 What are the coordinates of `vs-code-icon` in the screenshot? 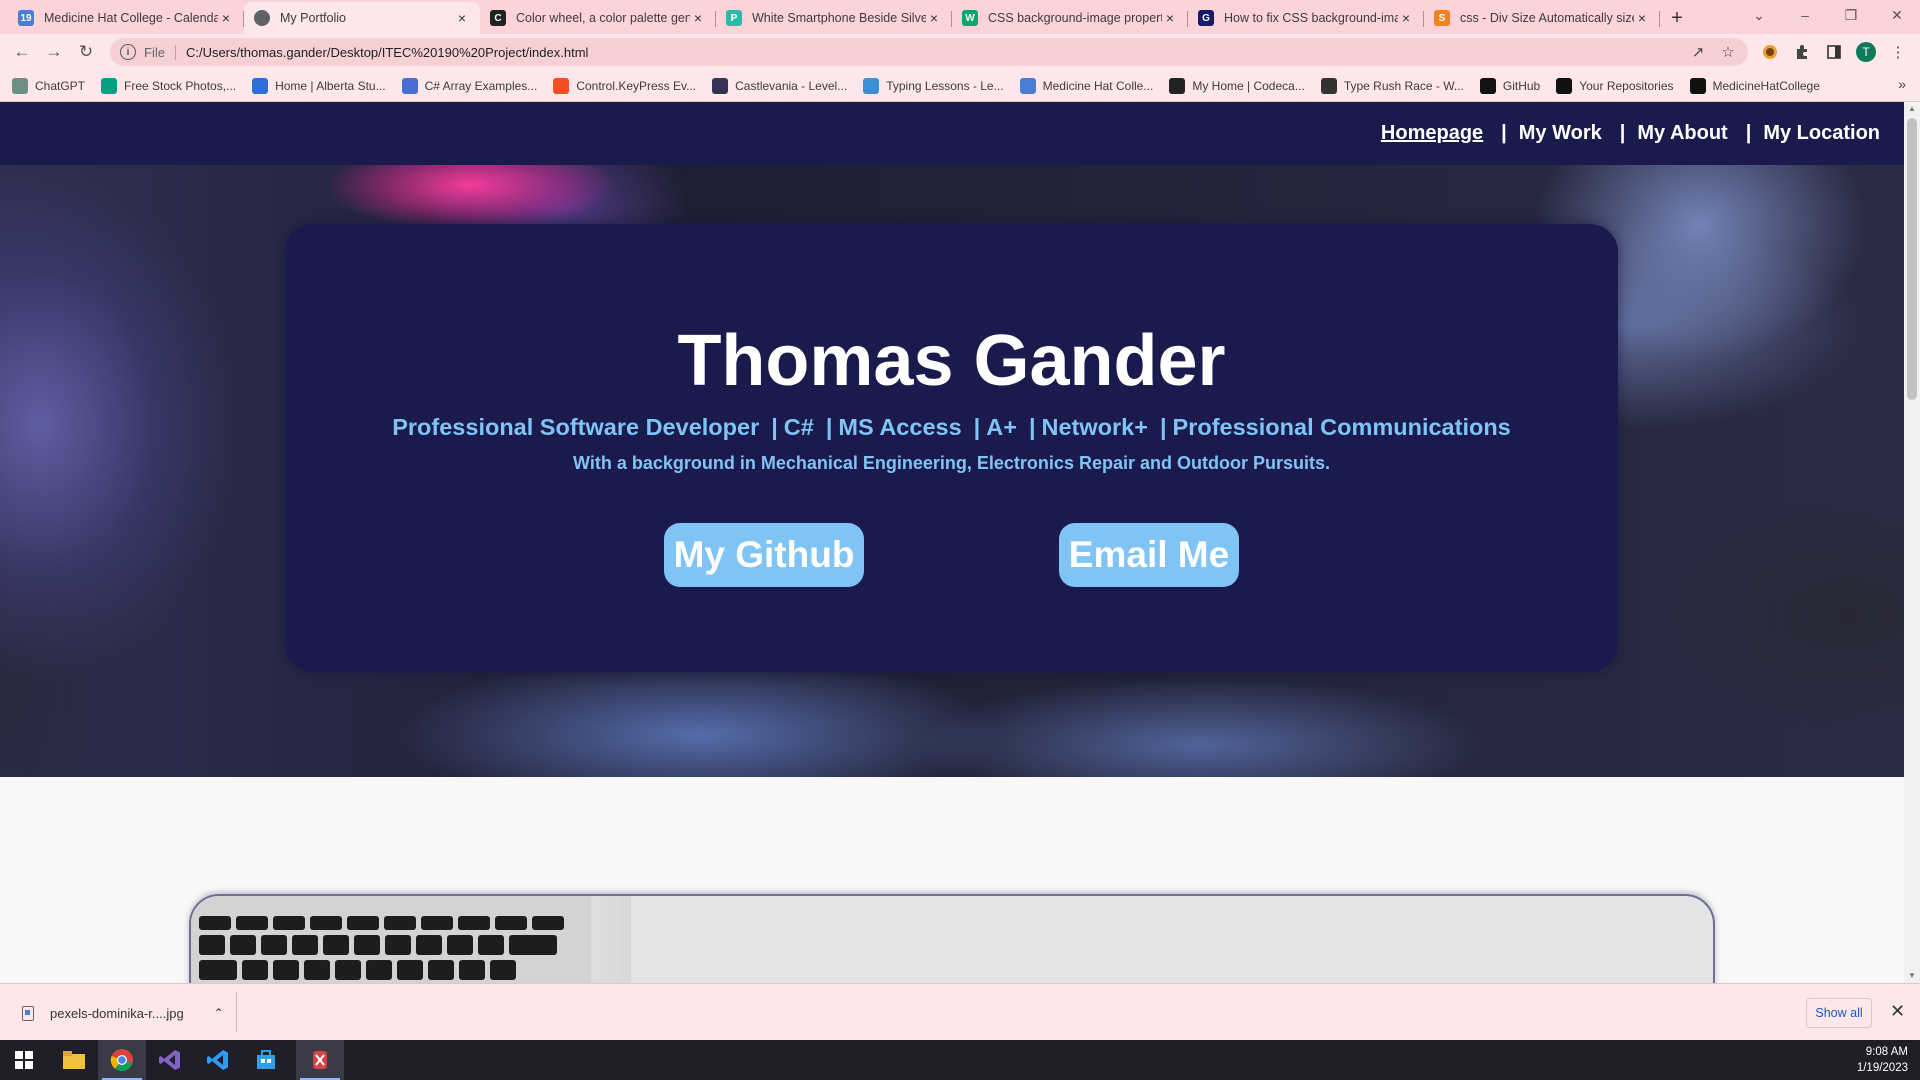 It's located at (218, 1060).